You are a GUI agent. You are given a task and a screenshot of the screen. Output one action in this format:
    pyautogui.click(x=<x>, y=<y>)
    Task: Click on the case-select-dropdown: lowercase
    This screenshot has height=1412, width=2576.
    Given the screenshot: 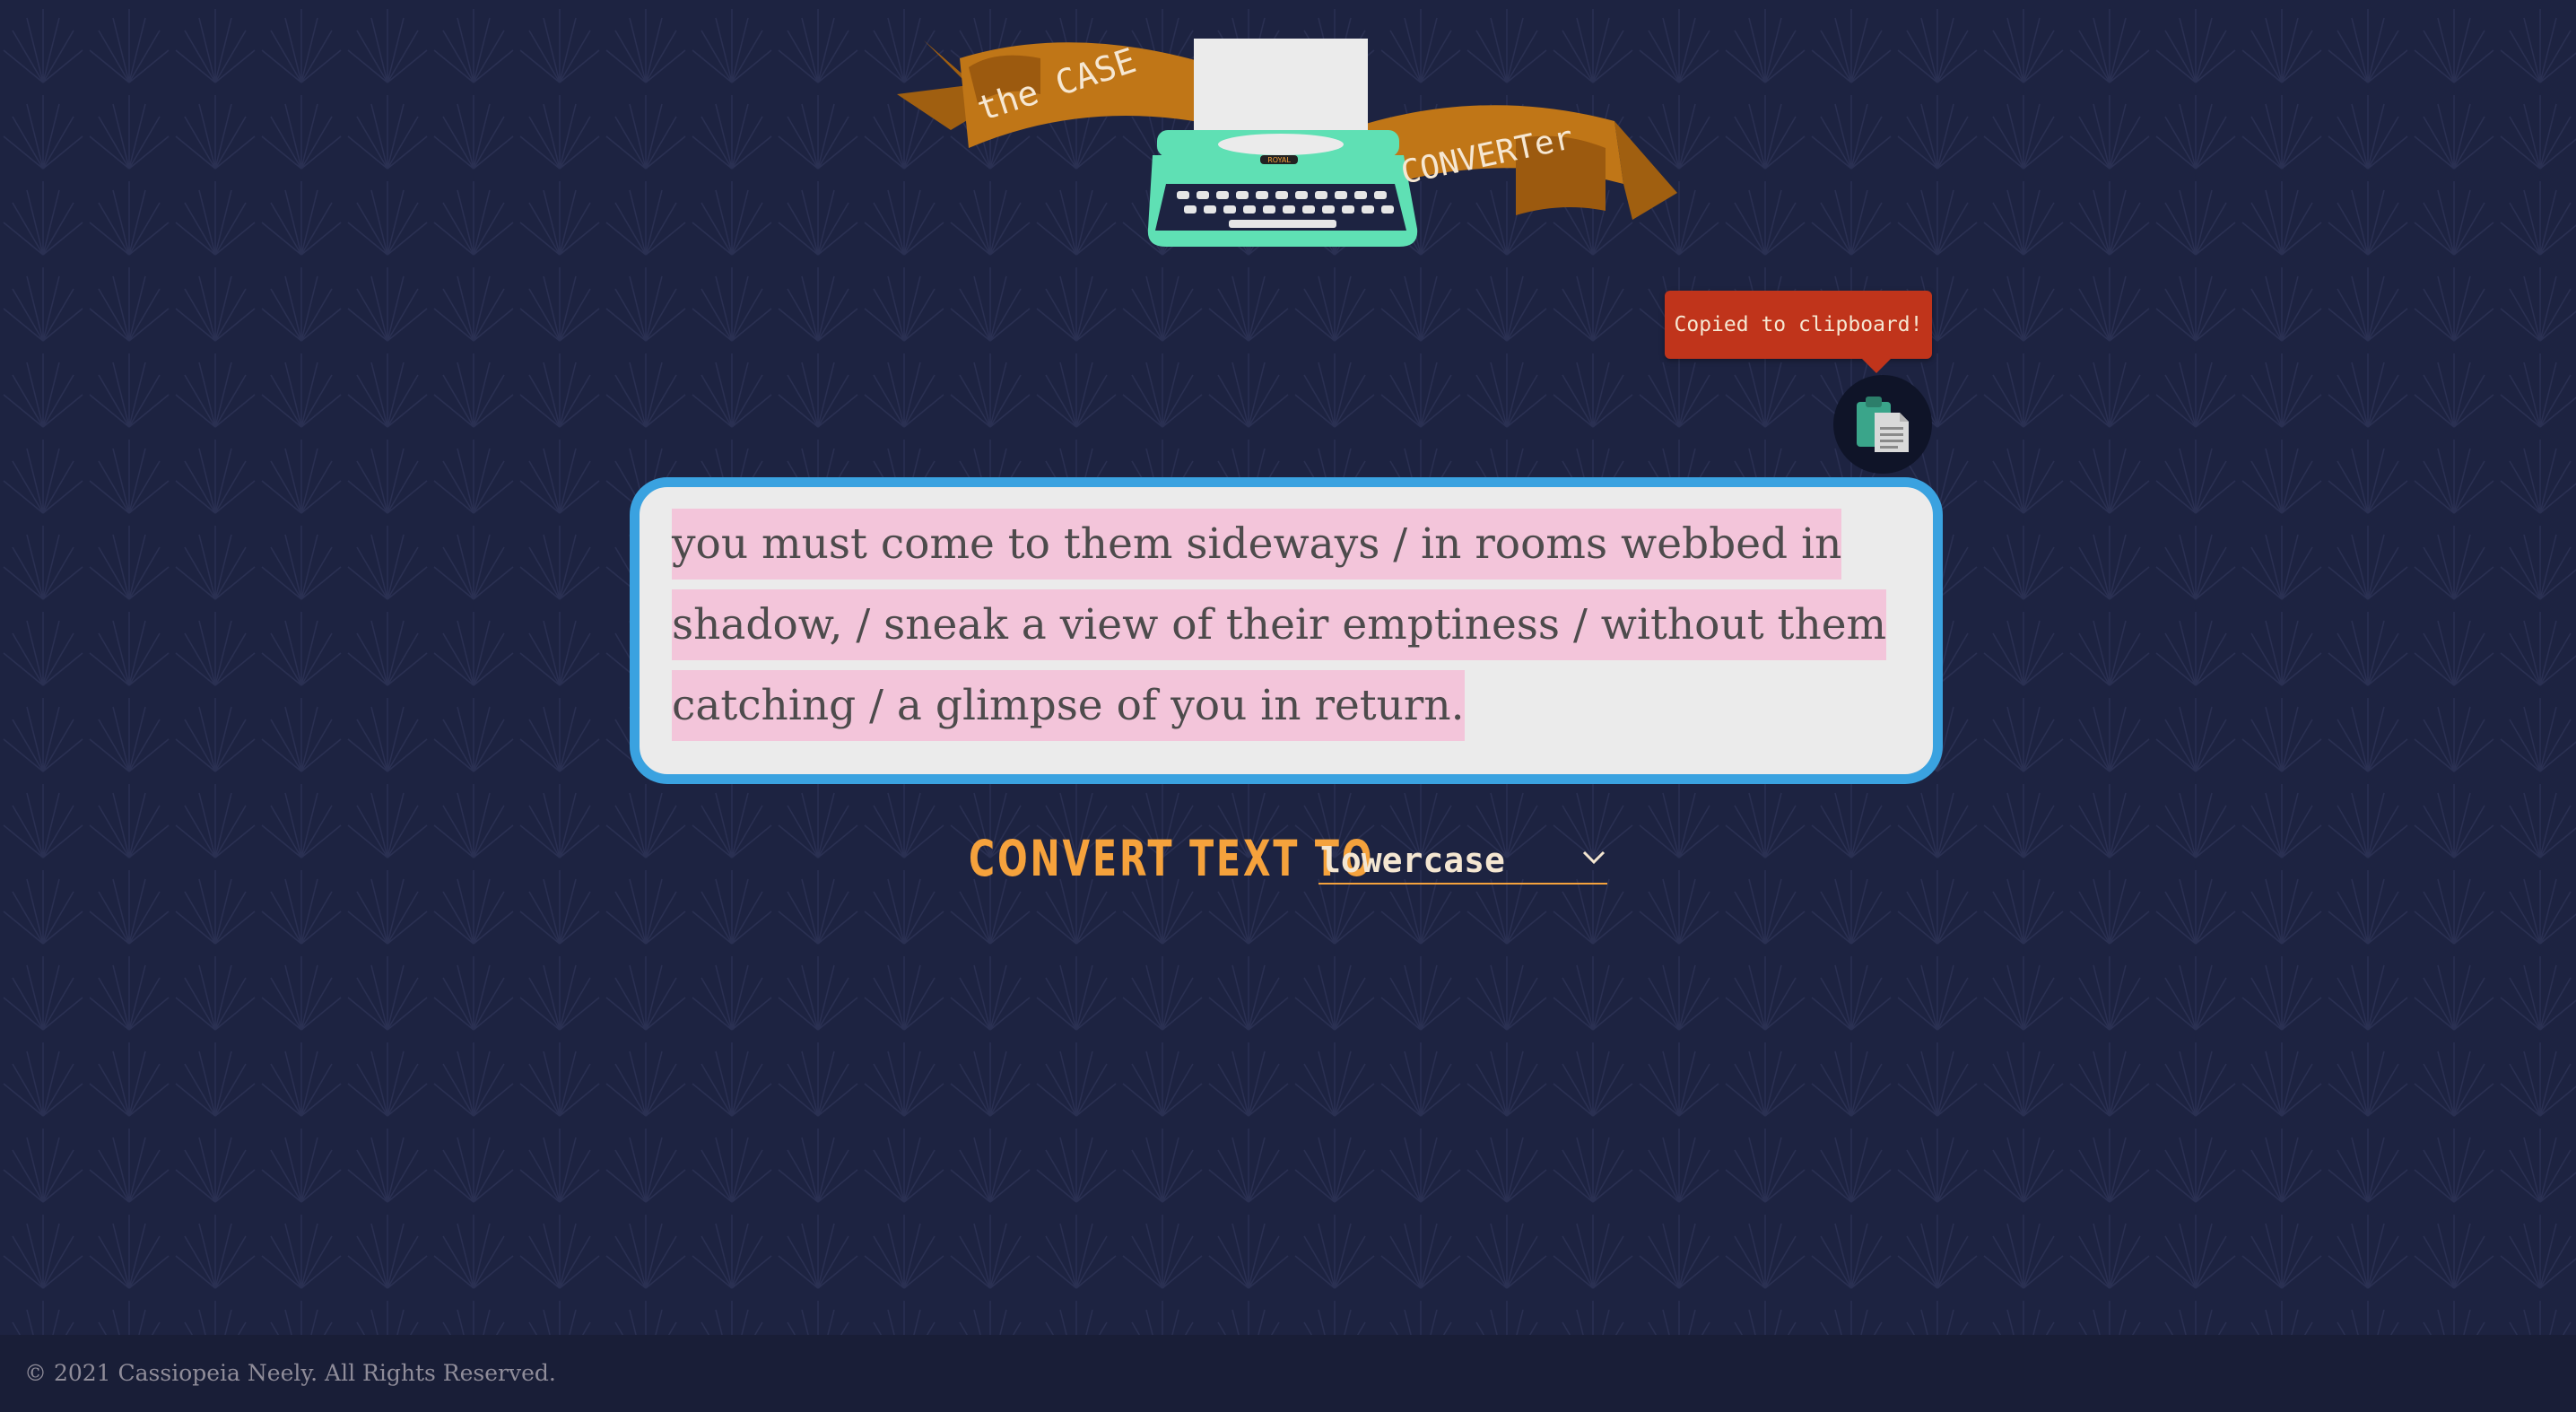 What is the action you would take?
    pyautogui.click(x=1462, y=862)
    